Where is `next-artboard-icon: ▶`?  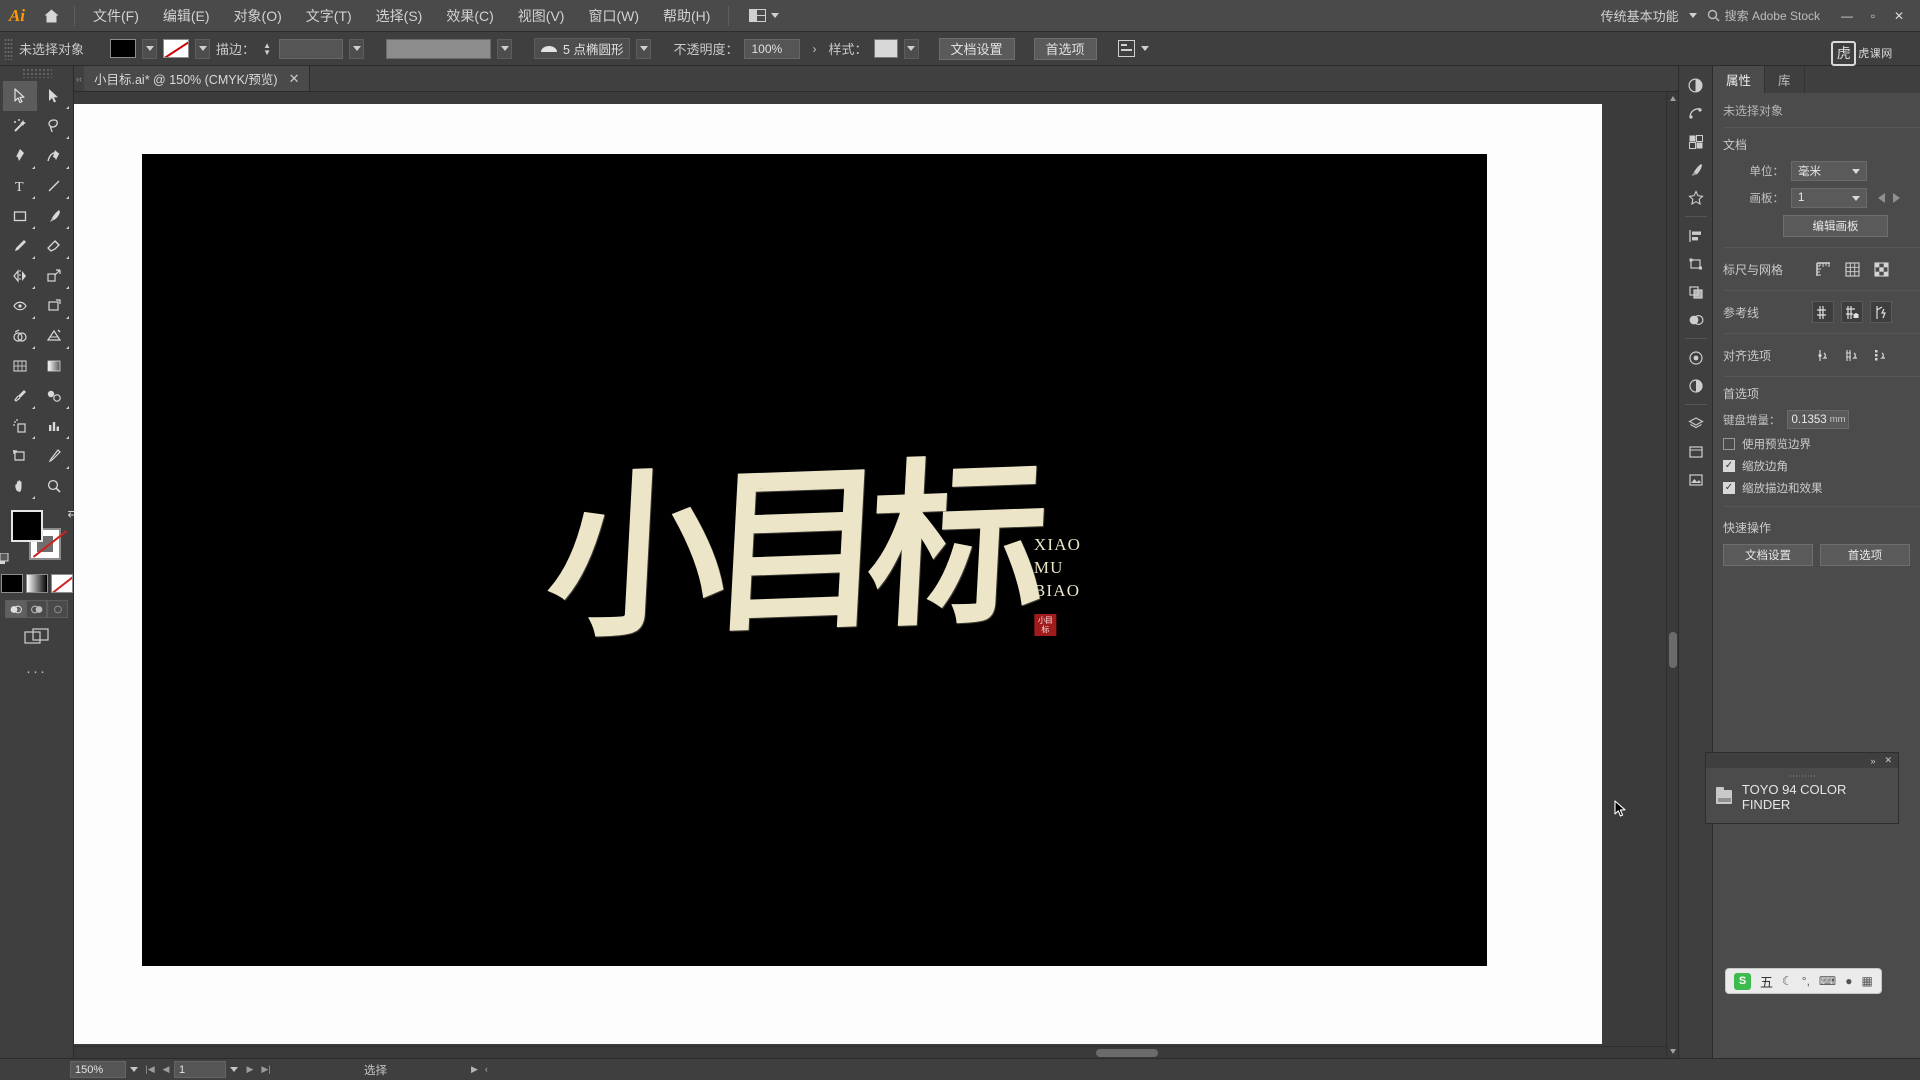
next-artboard-icon: ▶ is located at coordinates (250, 1069).